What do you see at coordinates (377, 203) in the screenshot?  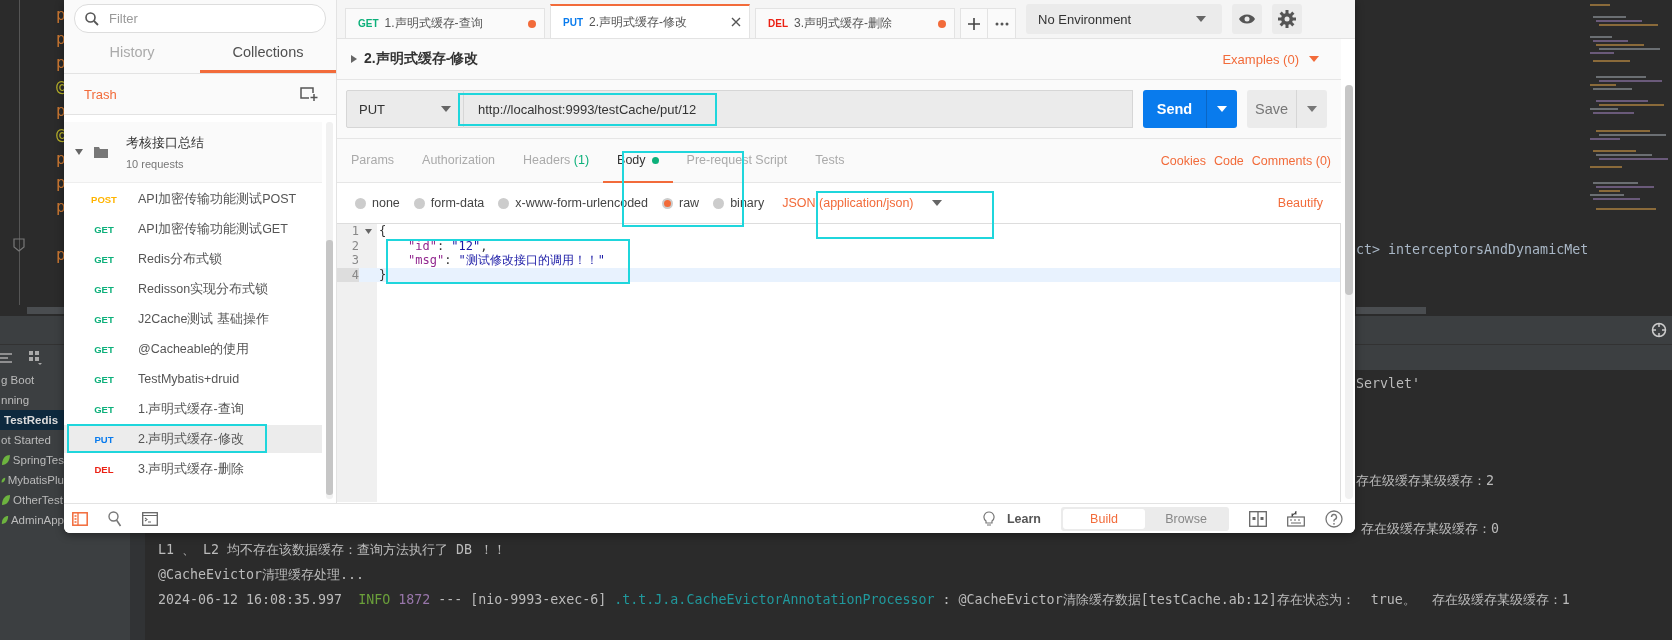 I see `body-type-radio: none` at bounding box center [377, 203].